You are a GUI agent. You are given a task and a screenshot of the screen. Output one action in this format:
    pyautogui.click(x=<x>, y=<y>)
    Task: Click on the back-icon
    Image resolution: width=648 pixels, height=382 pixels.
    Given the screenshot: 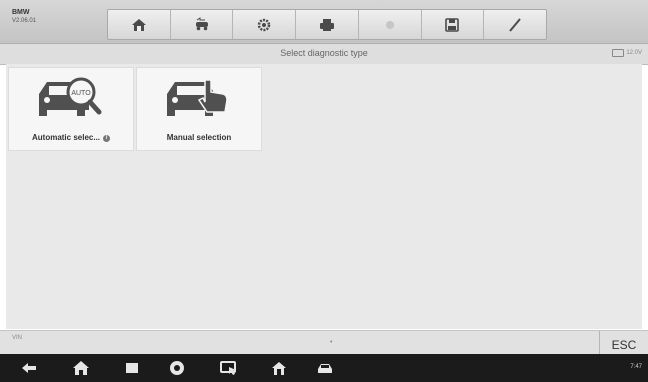 What is the action you would take?
    pyautogui.click(x=29, y=368)
    